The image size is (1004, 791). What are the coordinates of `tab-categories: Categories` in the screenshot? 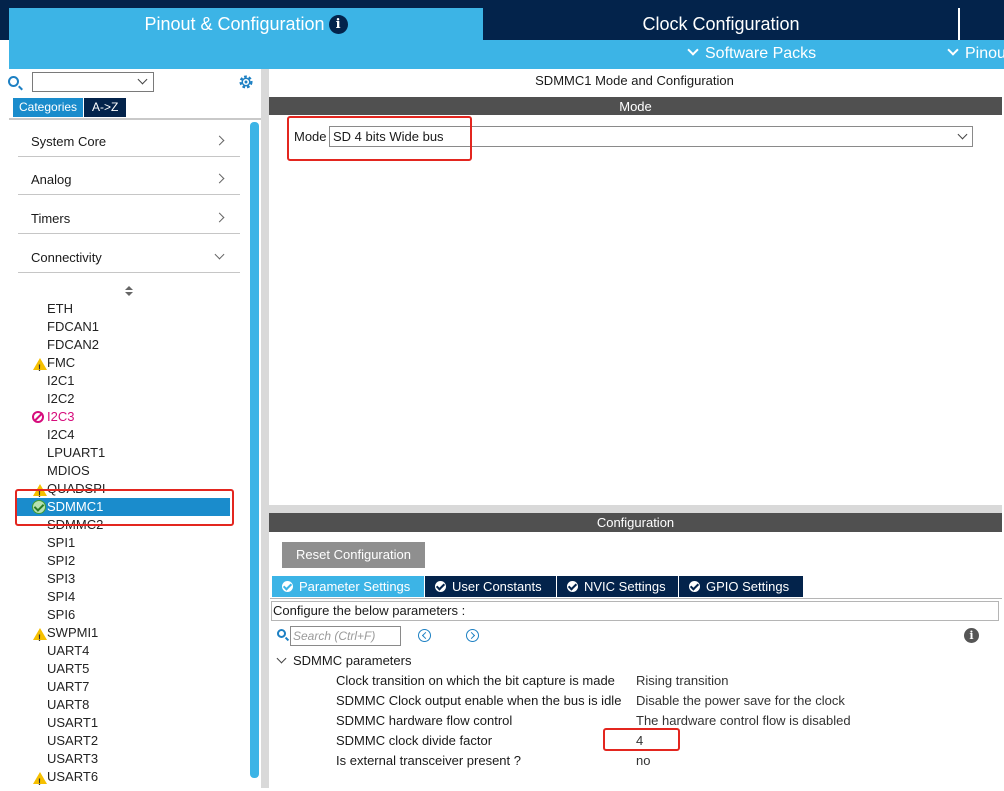 It's located at (48, 107).